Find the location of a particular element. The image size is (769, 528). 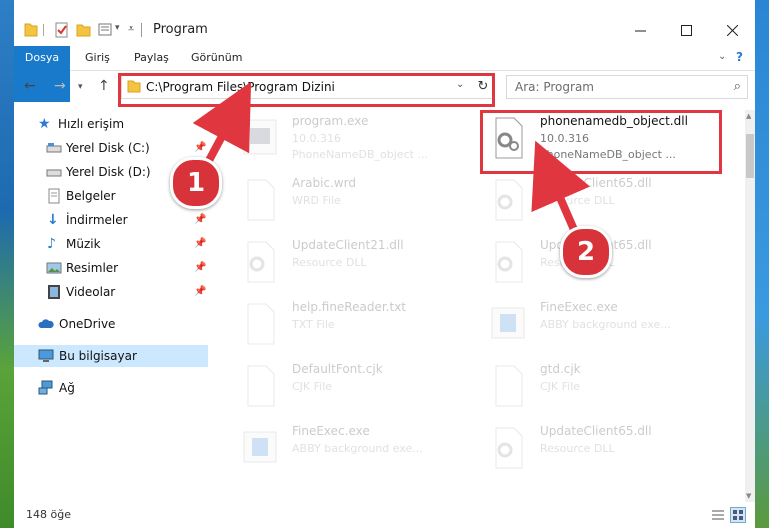

callout-2: 2 is located at coordinates (586, 252).